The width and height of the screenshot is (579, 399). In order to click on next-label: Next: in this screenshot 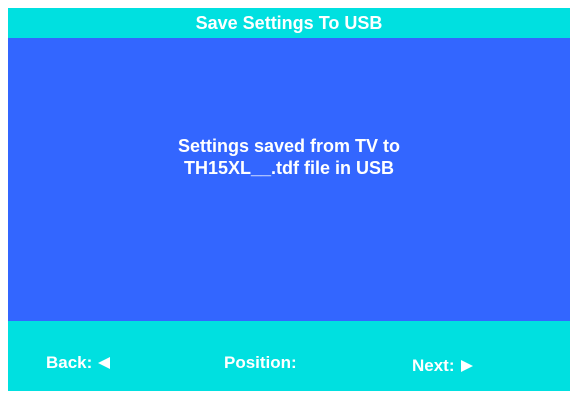, I will do `click(433, 365)`.